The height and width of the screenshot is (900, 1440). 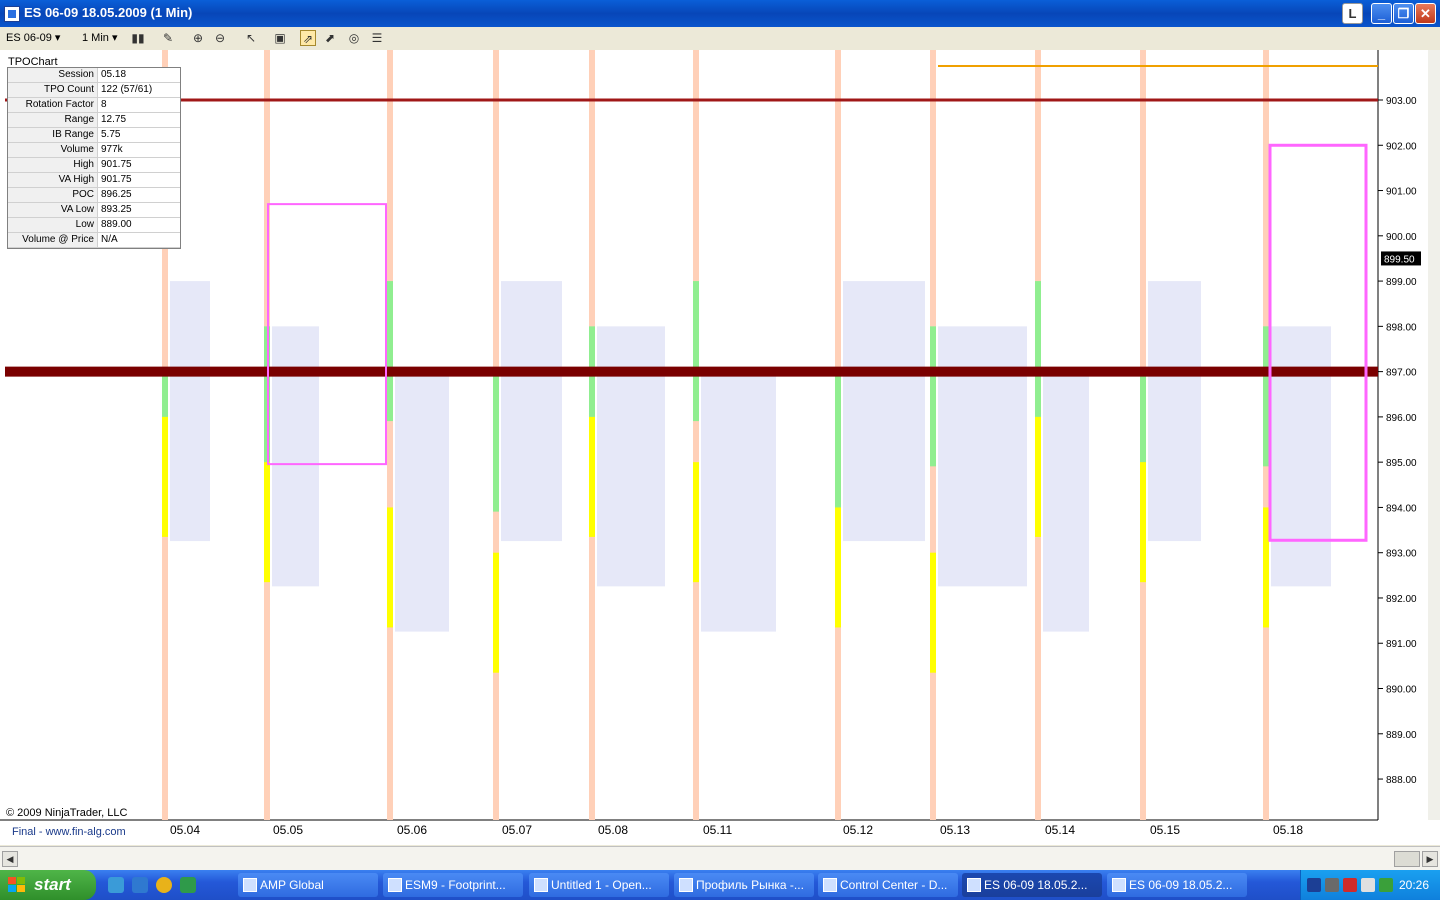 What do you see at coordinates (112, 149) in the screenshot?
I see `stats-value: 977k` at bounding box center [112, 149].